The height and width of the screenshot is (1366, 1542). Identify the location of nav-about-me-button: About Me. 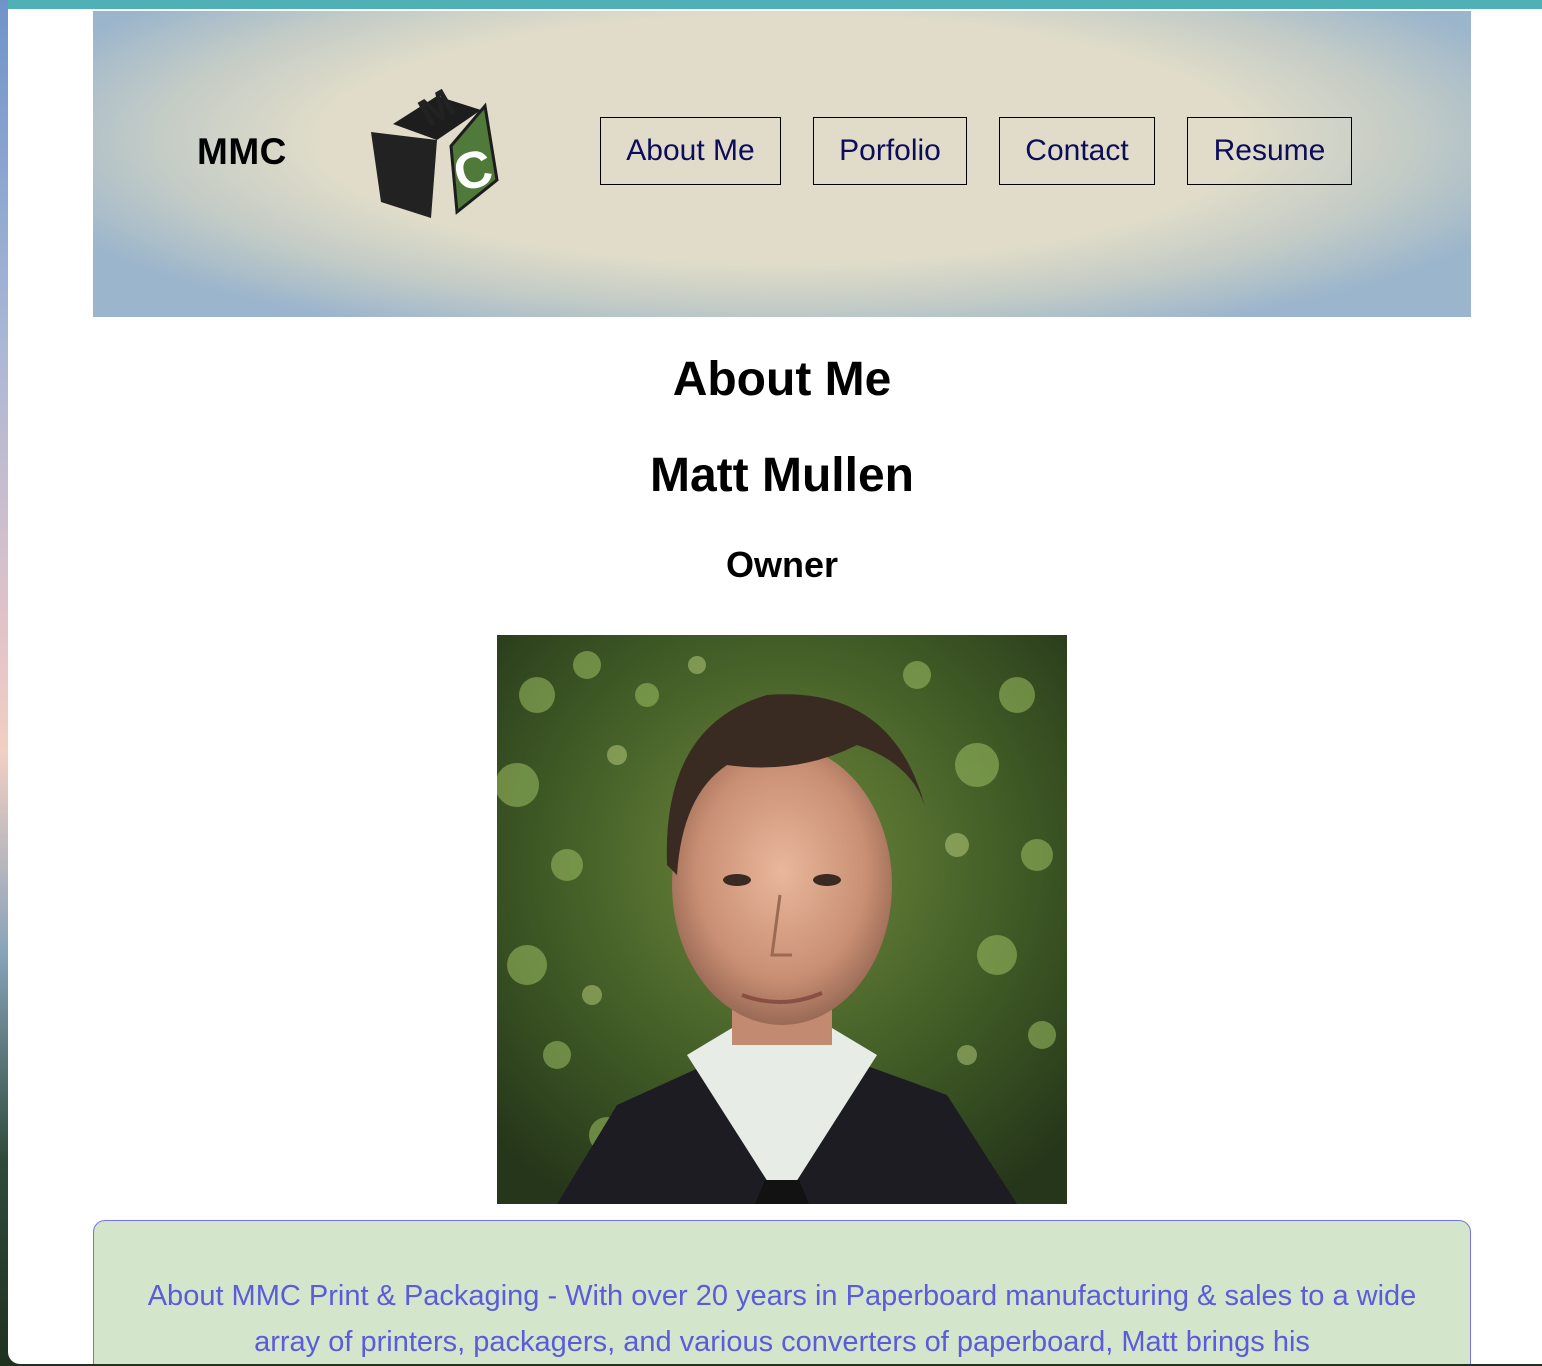
(690, 151).